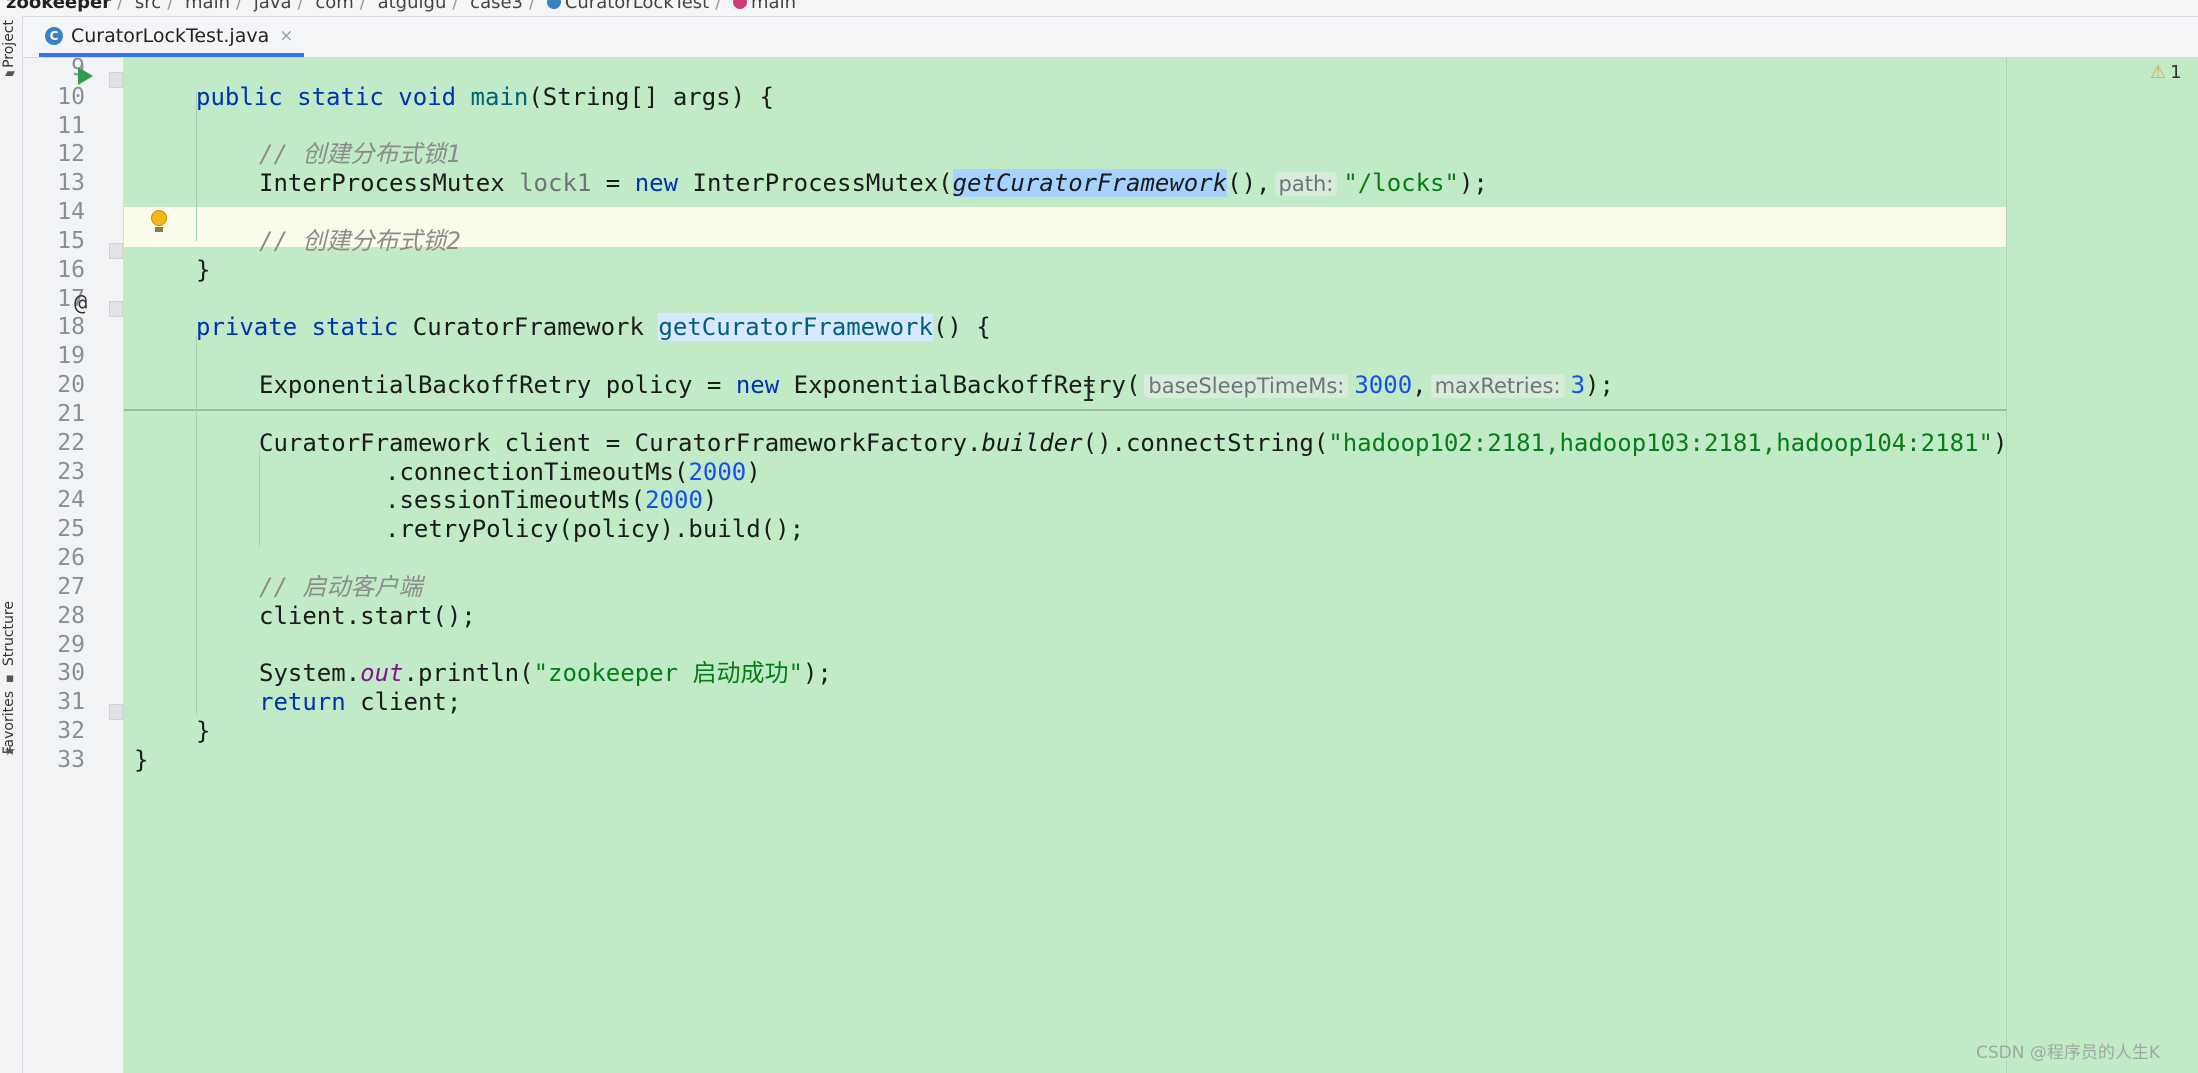 The height and width of the screenshot is (1073, 2198). Describe the element at coordinates (9, 633) in the screenshot. I see `structure-tool-button: Structure` at that location.